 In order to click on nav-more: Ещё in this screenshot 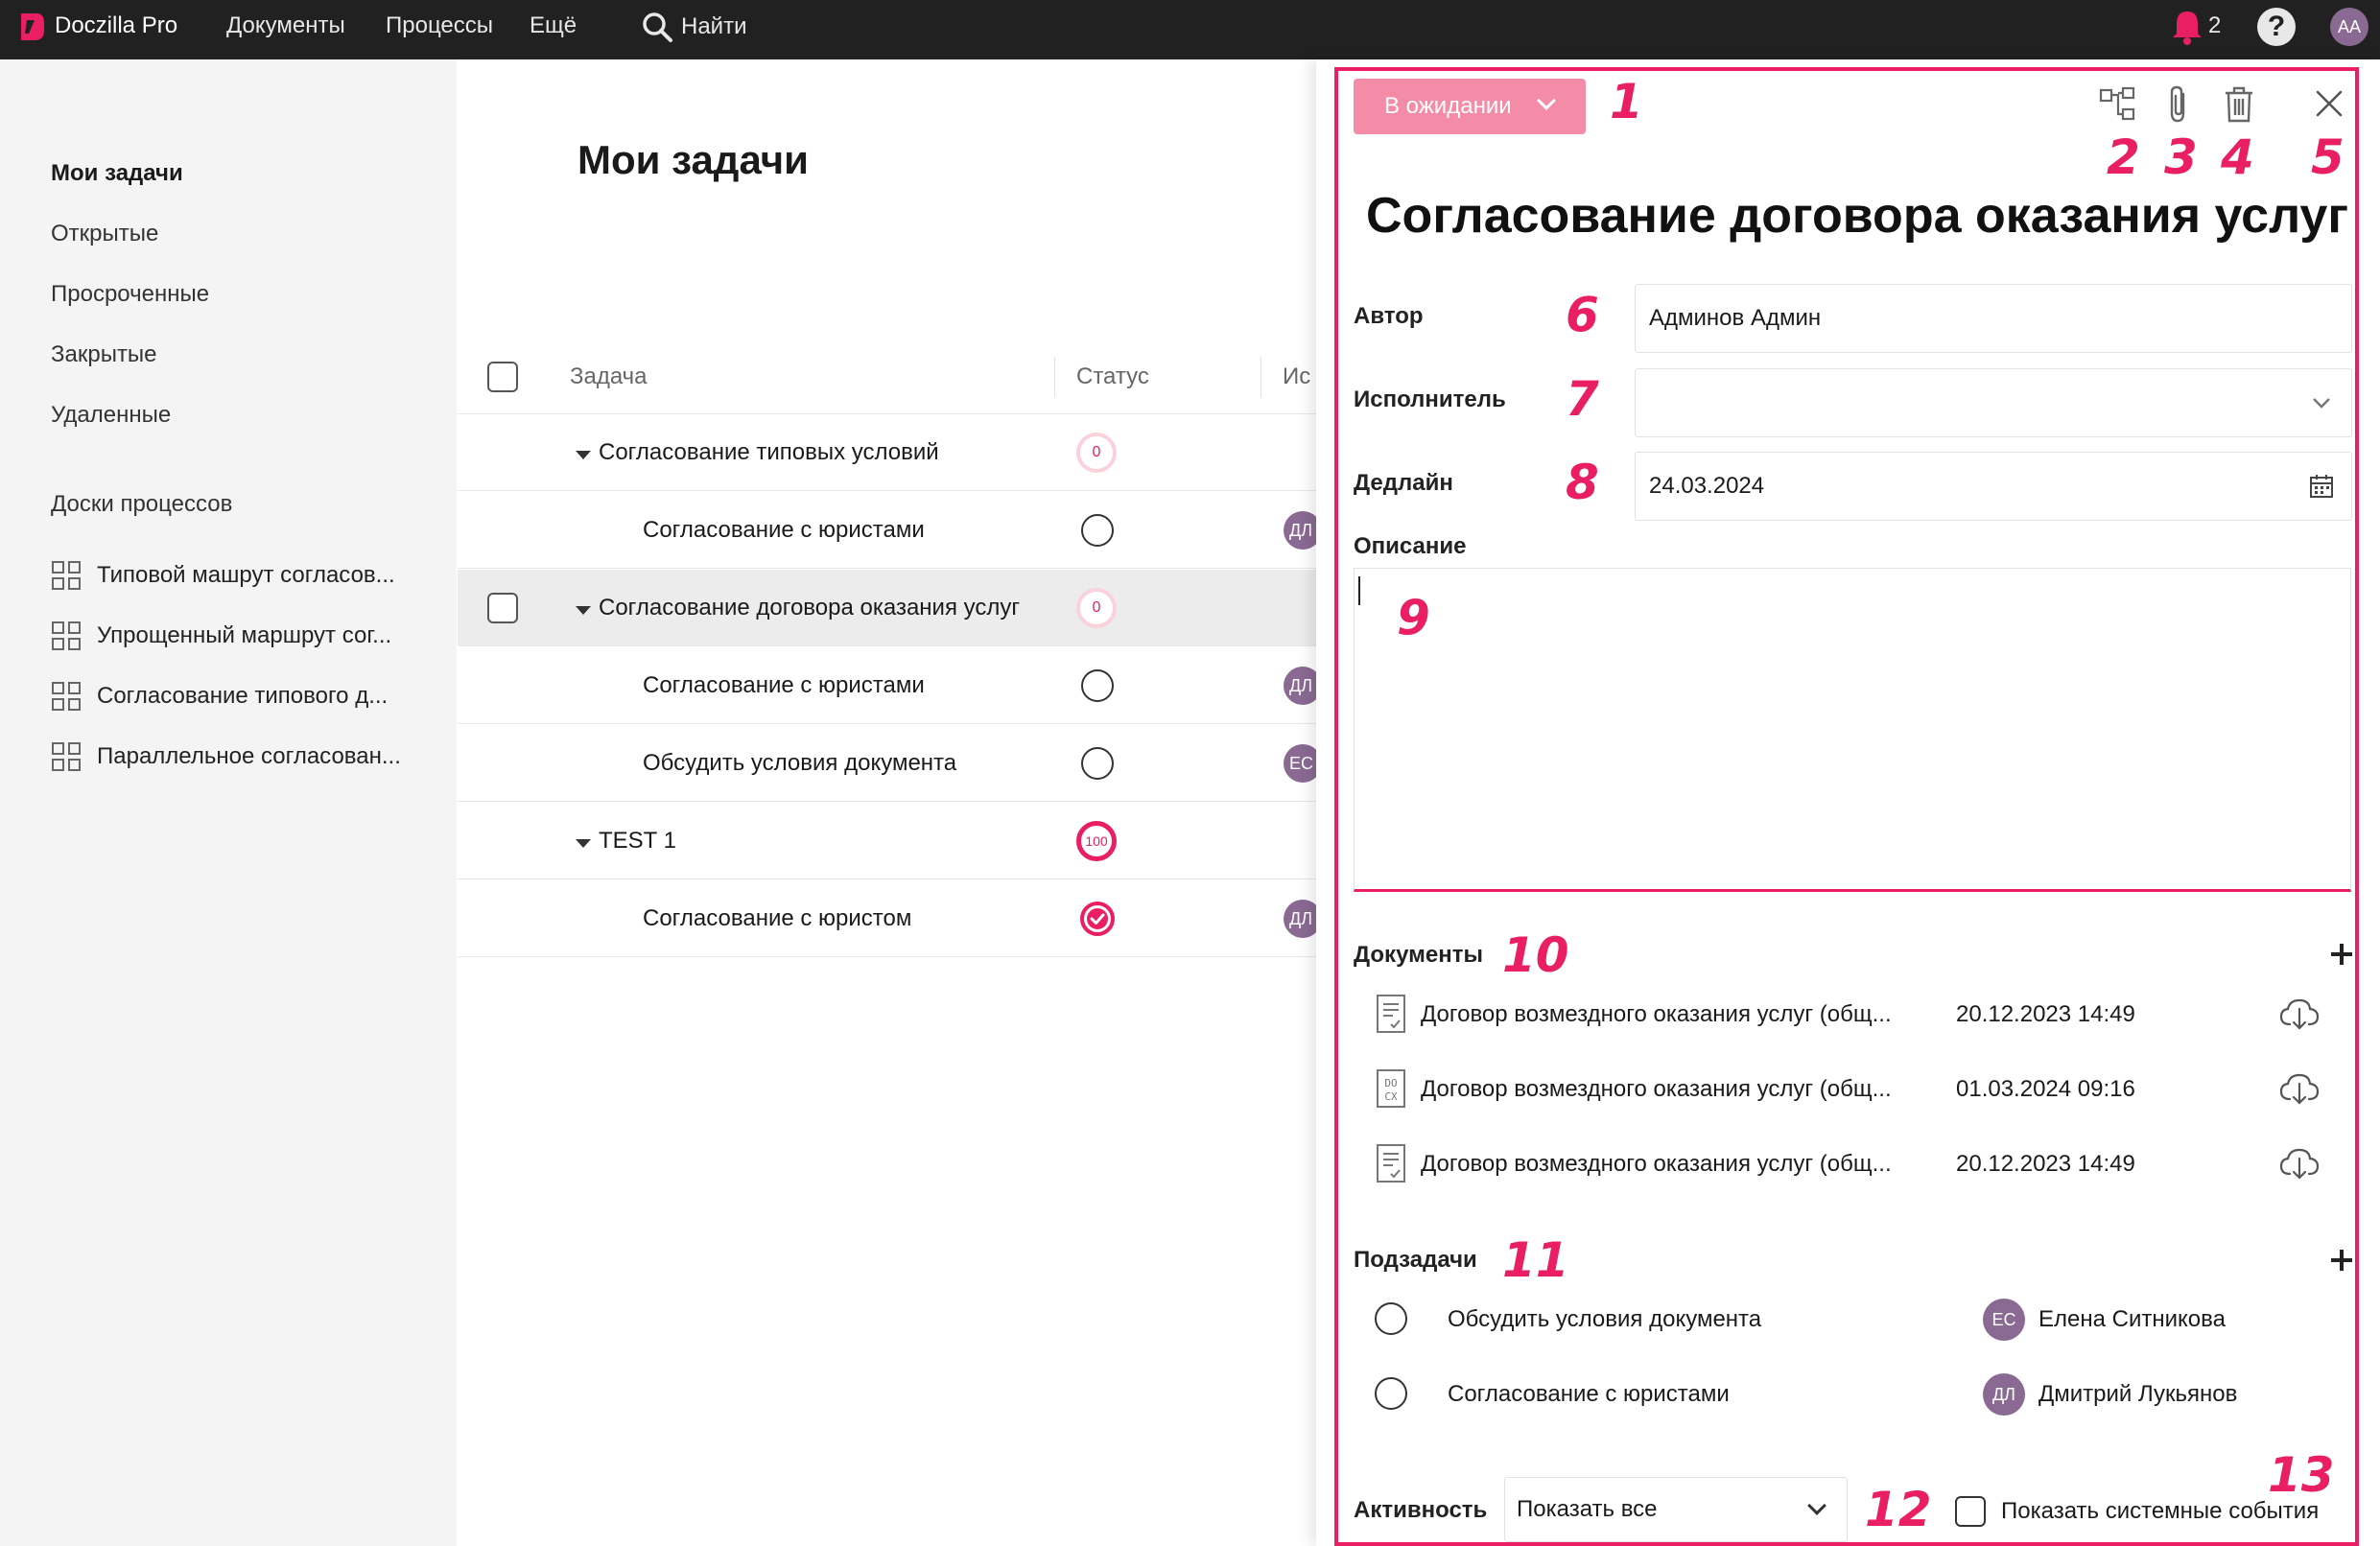, I will do `click(554, 26)`.